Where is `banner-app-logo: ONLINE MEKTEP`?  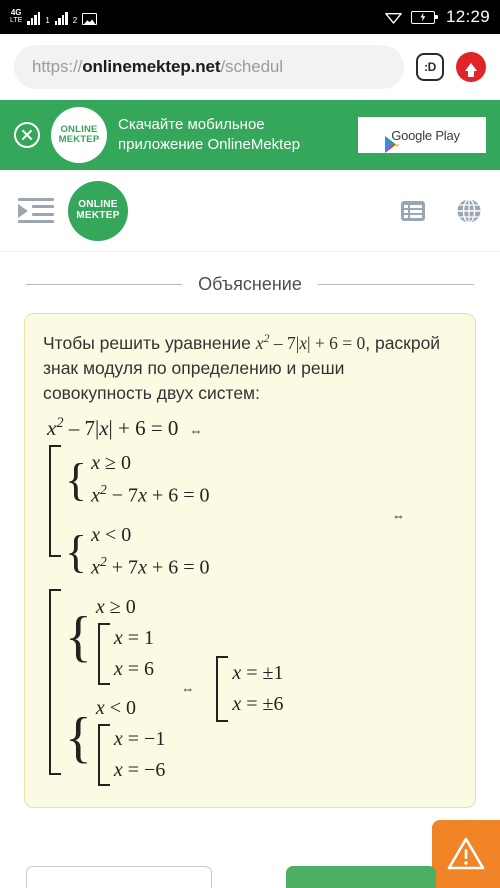 banner-app-logo: ONLINE MEKTEP is located at coordinates (79, 135).